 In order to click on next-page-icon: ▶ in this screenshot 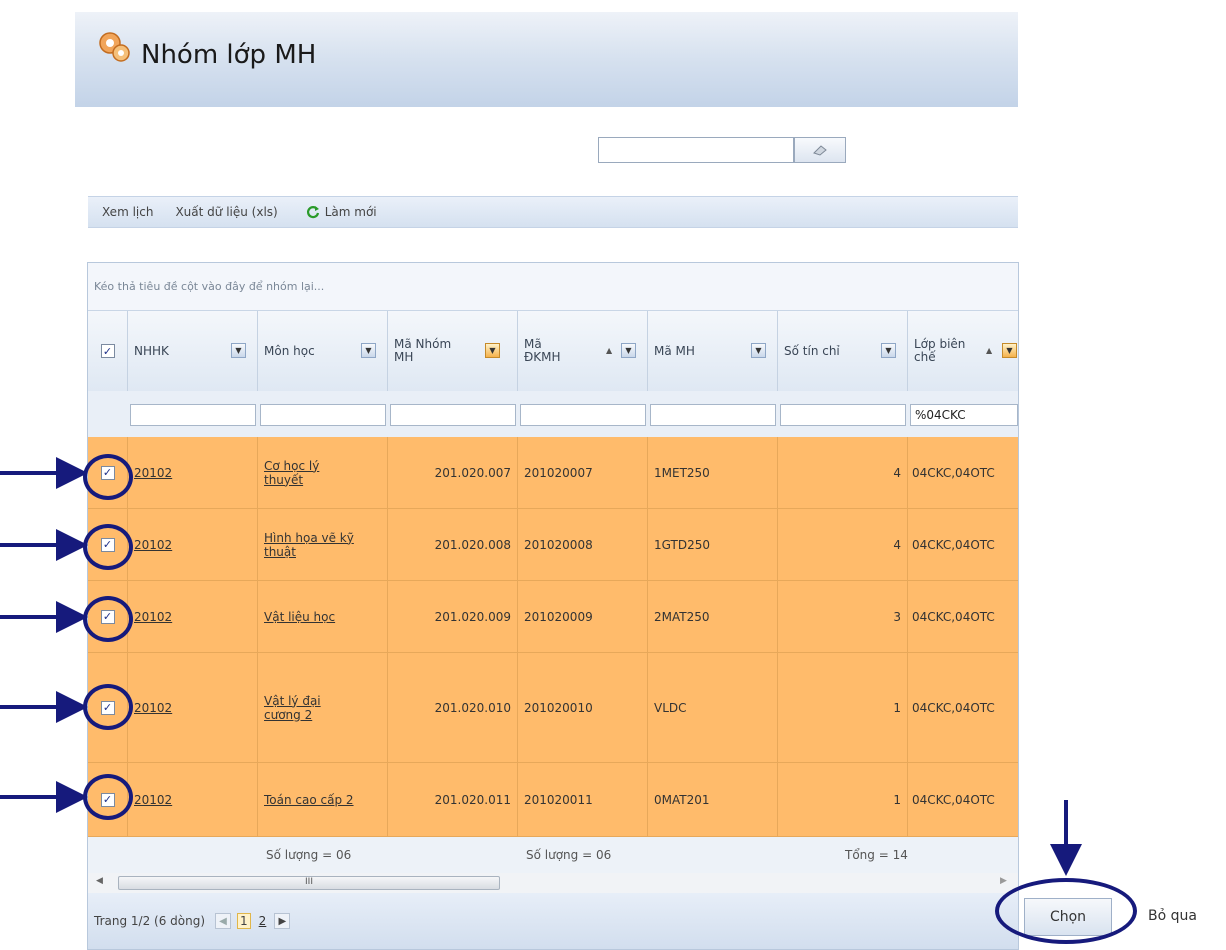, I will do `click(282, 921)`.